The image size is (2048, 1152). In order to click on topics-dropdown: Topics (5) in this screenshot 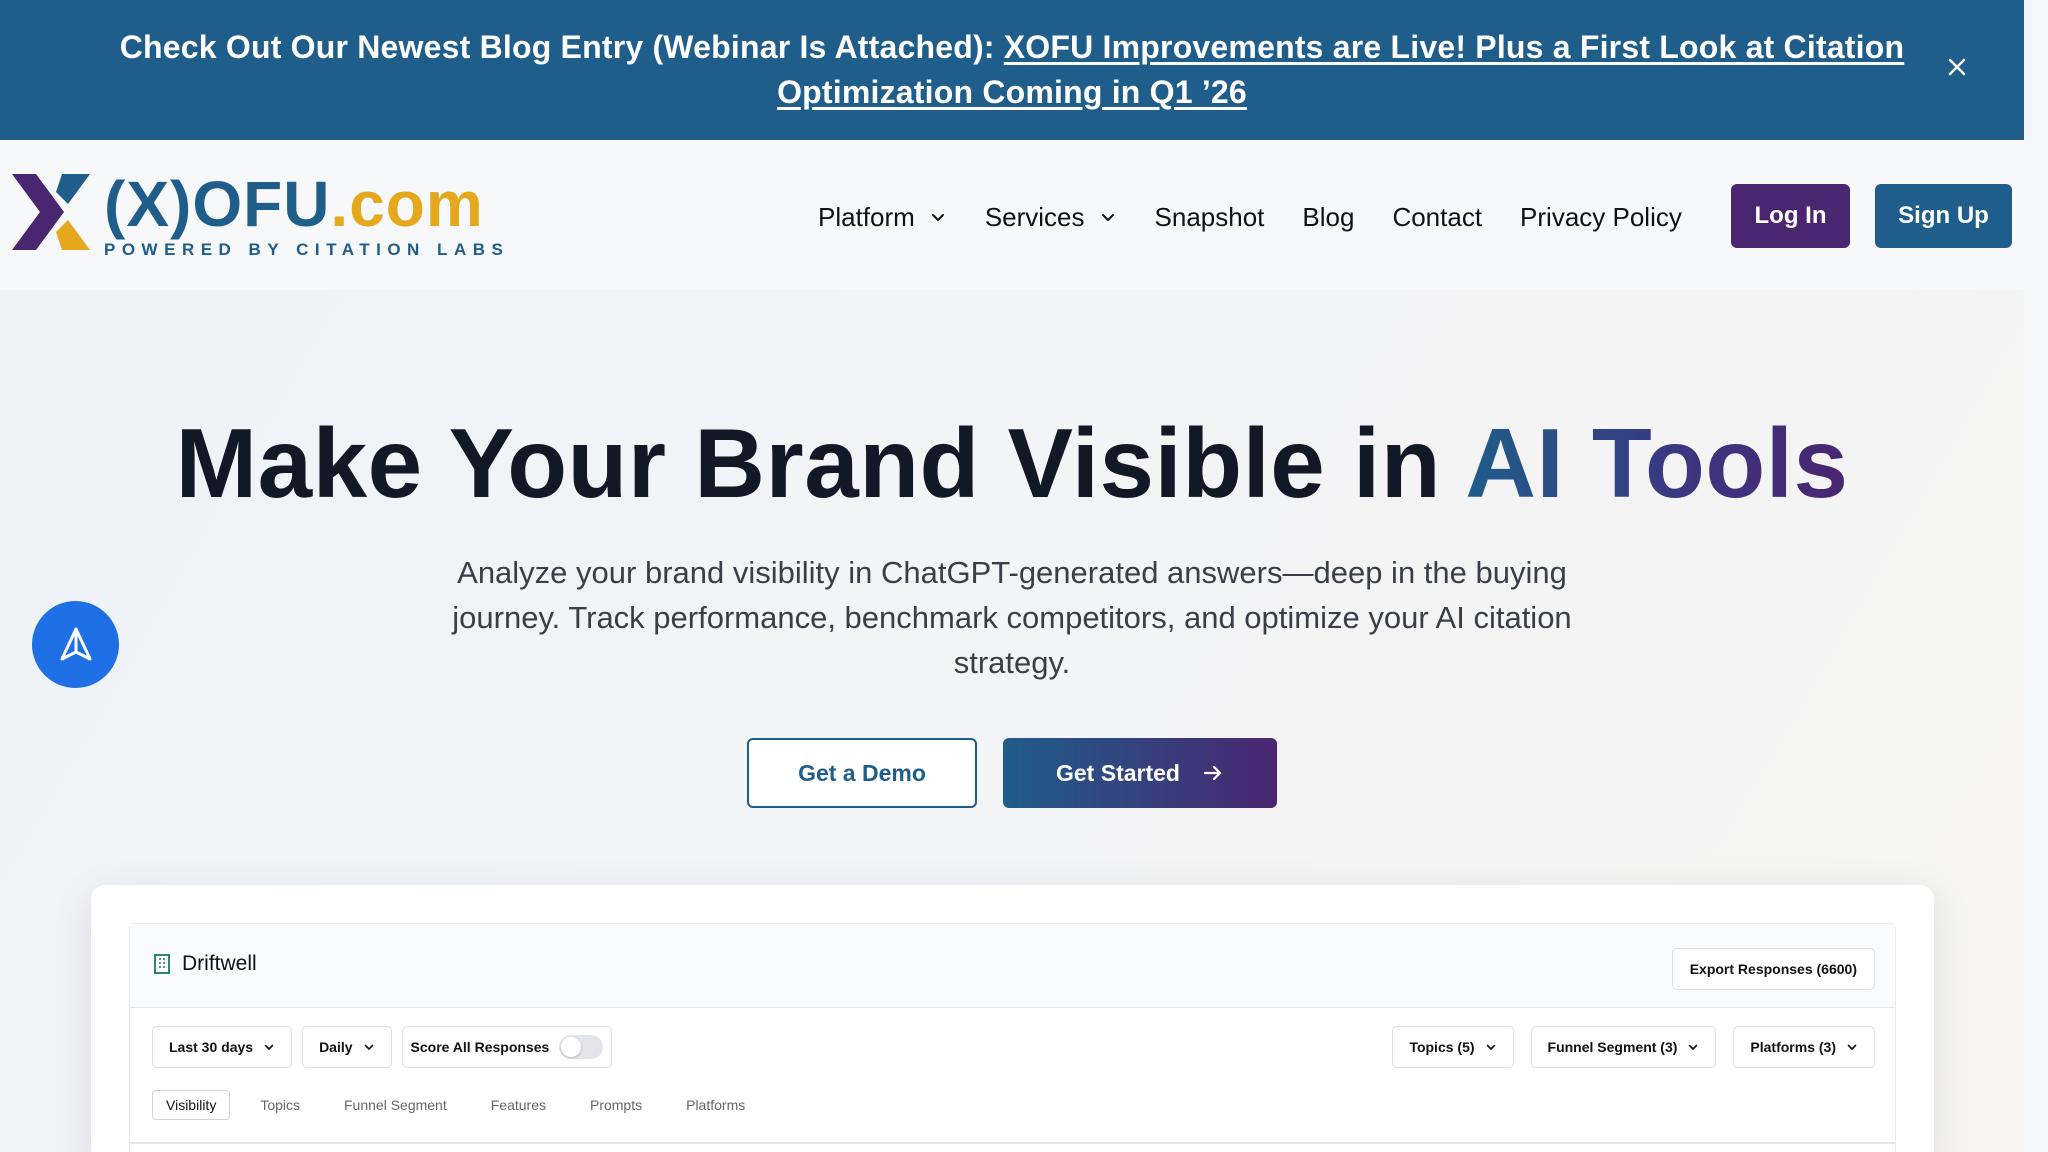, I will do `click(1453, 1047)`.